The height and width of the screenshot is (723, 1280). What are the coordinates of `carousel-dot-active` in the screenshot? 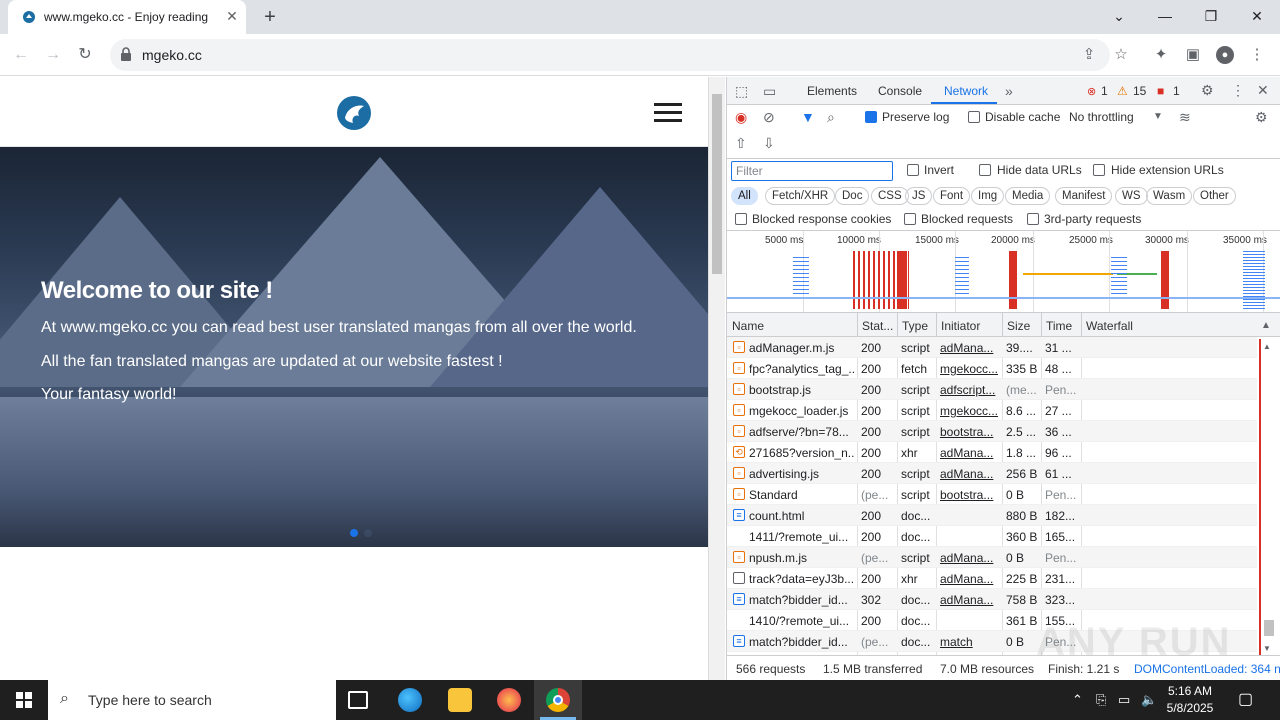 It's located at (354, 533).